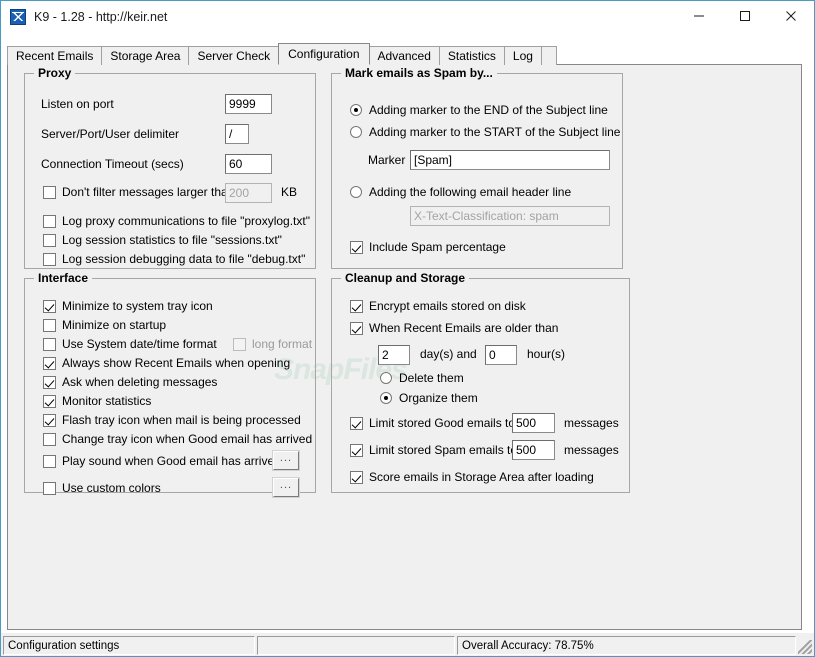  Describe the element at coordinates (137, 306) in the screenshot. I see `minimize-tray-label: Minimize to system tray icon` at that location.